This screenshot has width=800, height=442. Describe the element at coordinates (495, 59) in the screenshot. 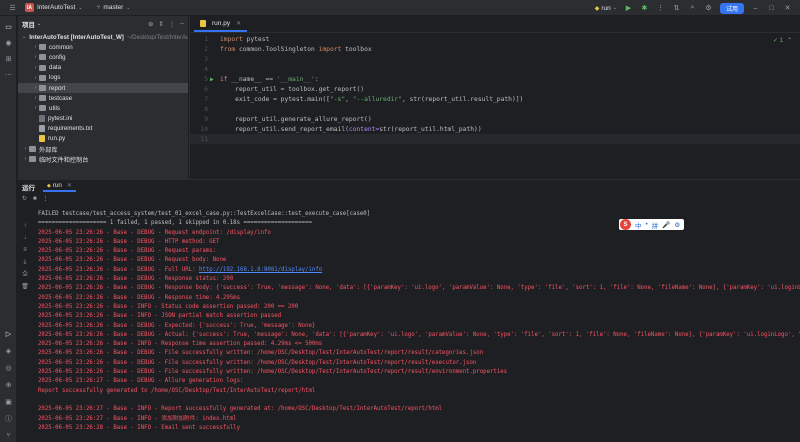

I see `code-line: 3` at that location.